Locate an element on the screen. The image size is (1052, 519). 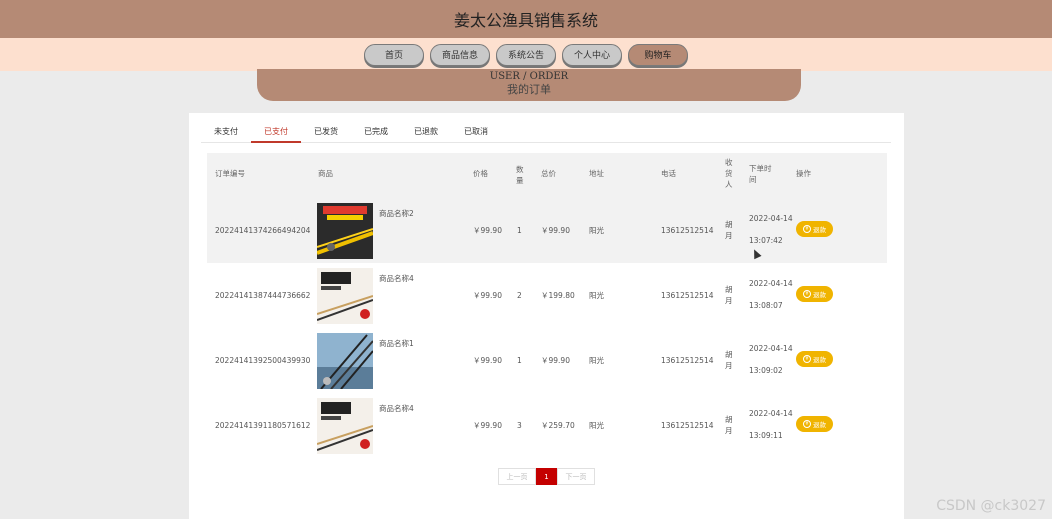
next-page-button: 下一页 is located at coordinates (576, 476).